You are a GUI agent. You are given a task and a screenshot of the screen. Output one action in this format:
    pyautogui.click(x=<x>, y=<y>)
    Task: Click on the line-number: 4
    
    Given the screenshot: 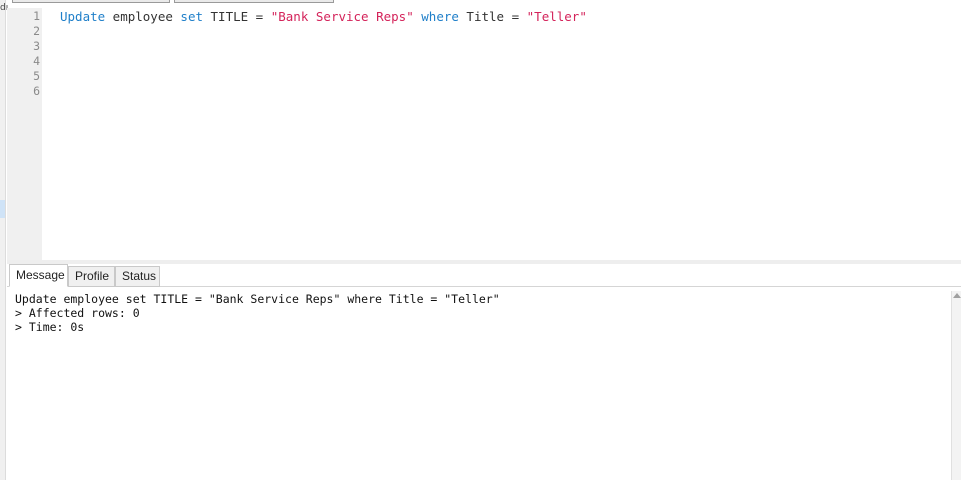 What is the action you would take?
    pyautogui.click(x=36, y=61)
    